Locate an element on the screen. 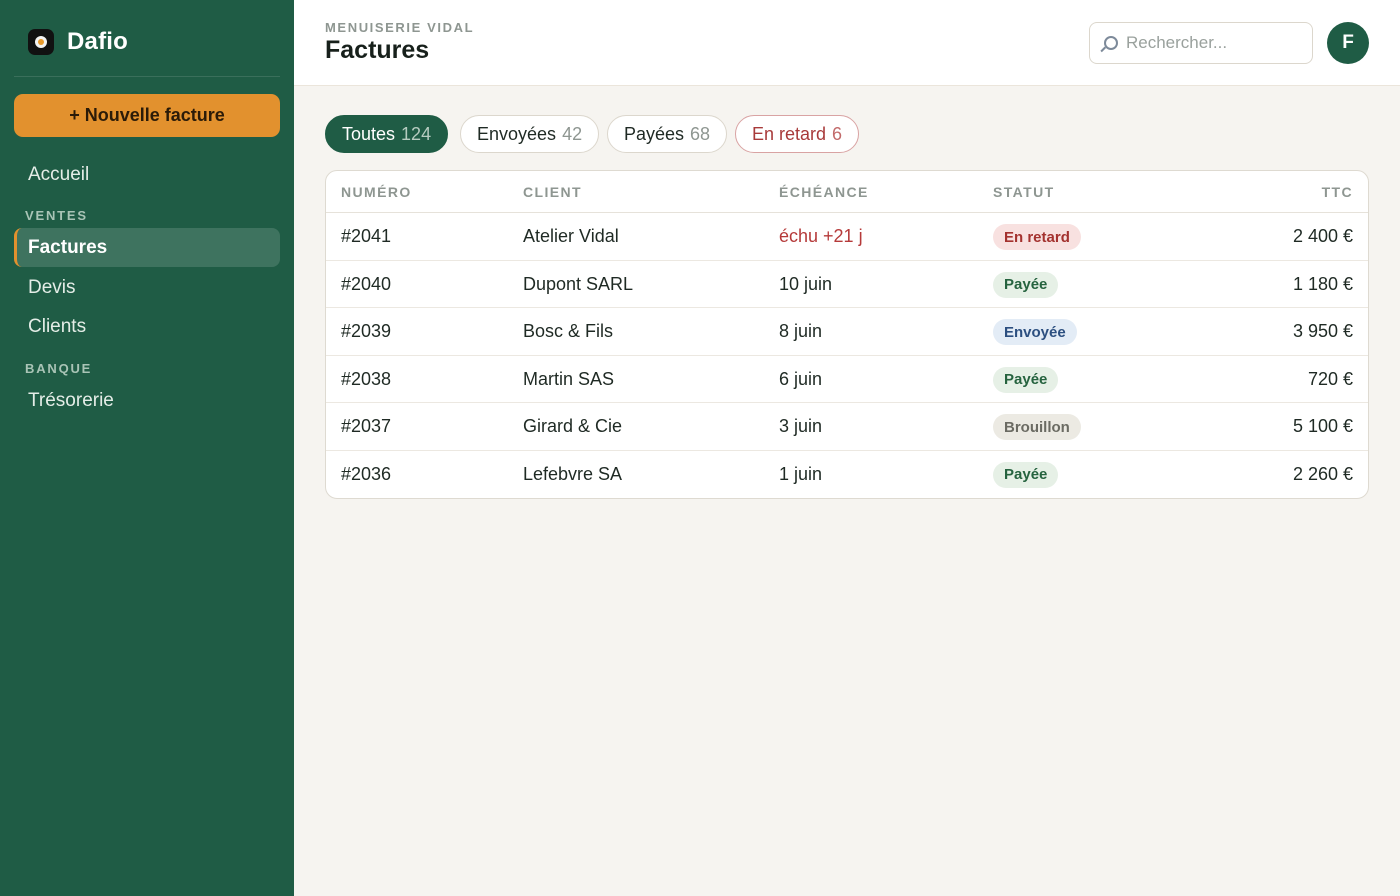 Image resolution: width=1400 pixels, height=896 pixels. brand-name: Dafio is located at coordinates (97, 41).